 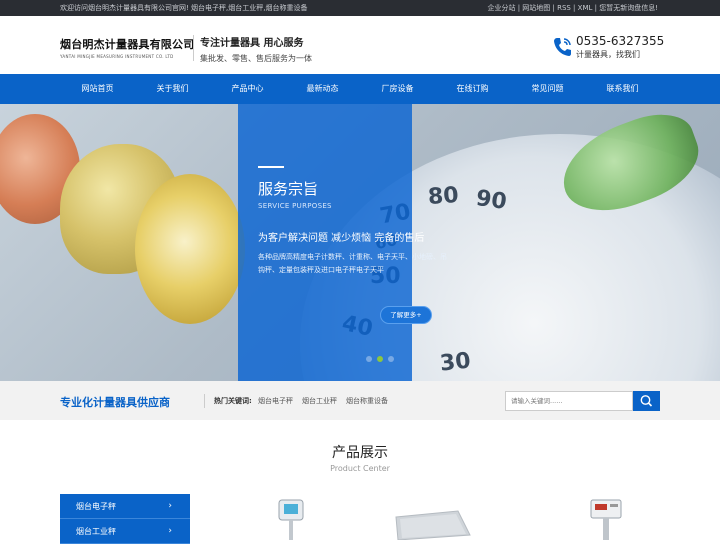 I want to click on phone-number: 0535-6327355, so click(x=620, y=41).